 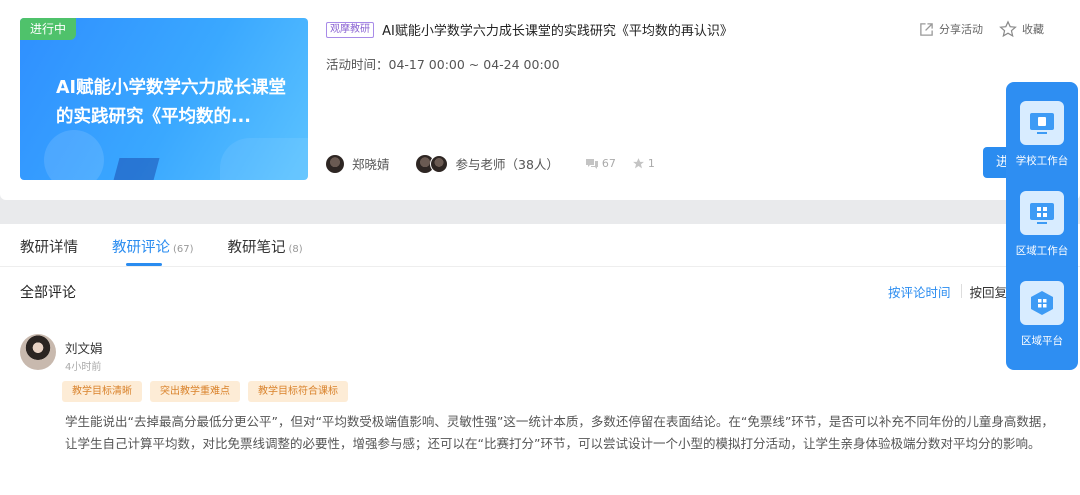 What do you see at coordinates (350, 29) in the screenshot?
I see `activity-type-tag: 观摩教研` at bounding box center [350, 29].